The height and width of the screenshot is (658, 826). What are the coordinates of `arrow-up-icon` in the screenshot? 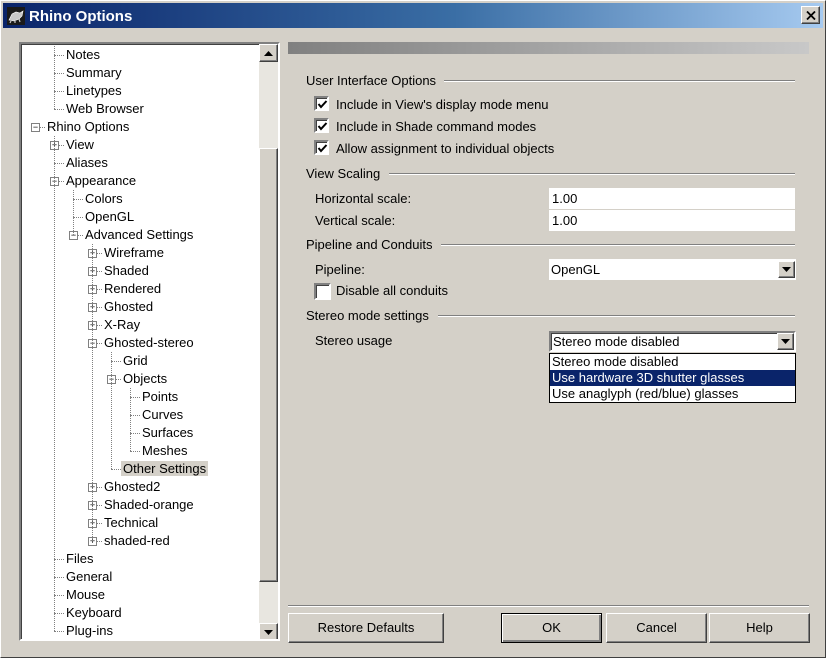 It's located at (268, 53).